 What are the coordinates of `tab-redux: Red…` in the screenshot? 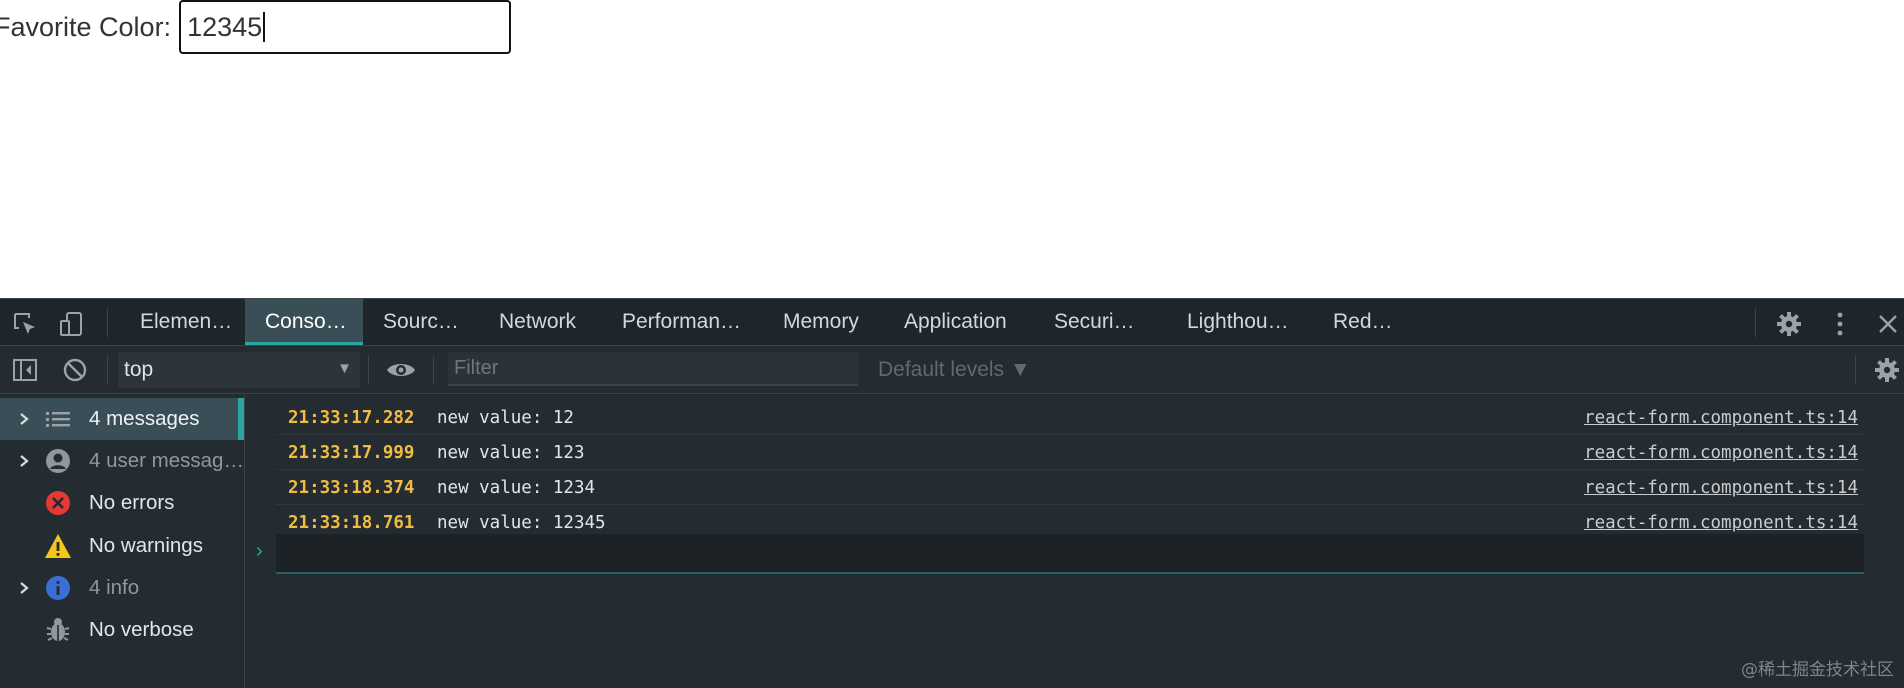 It's located at (1363, 322).